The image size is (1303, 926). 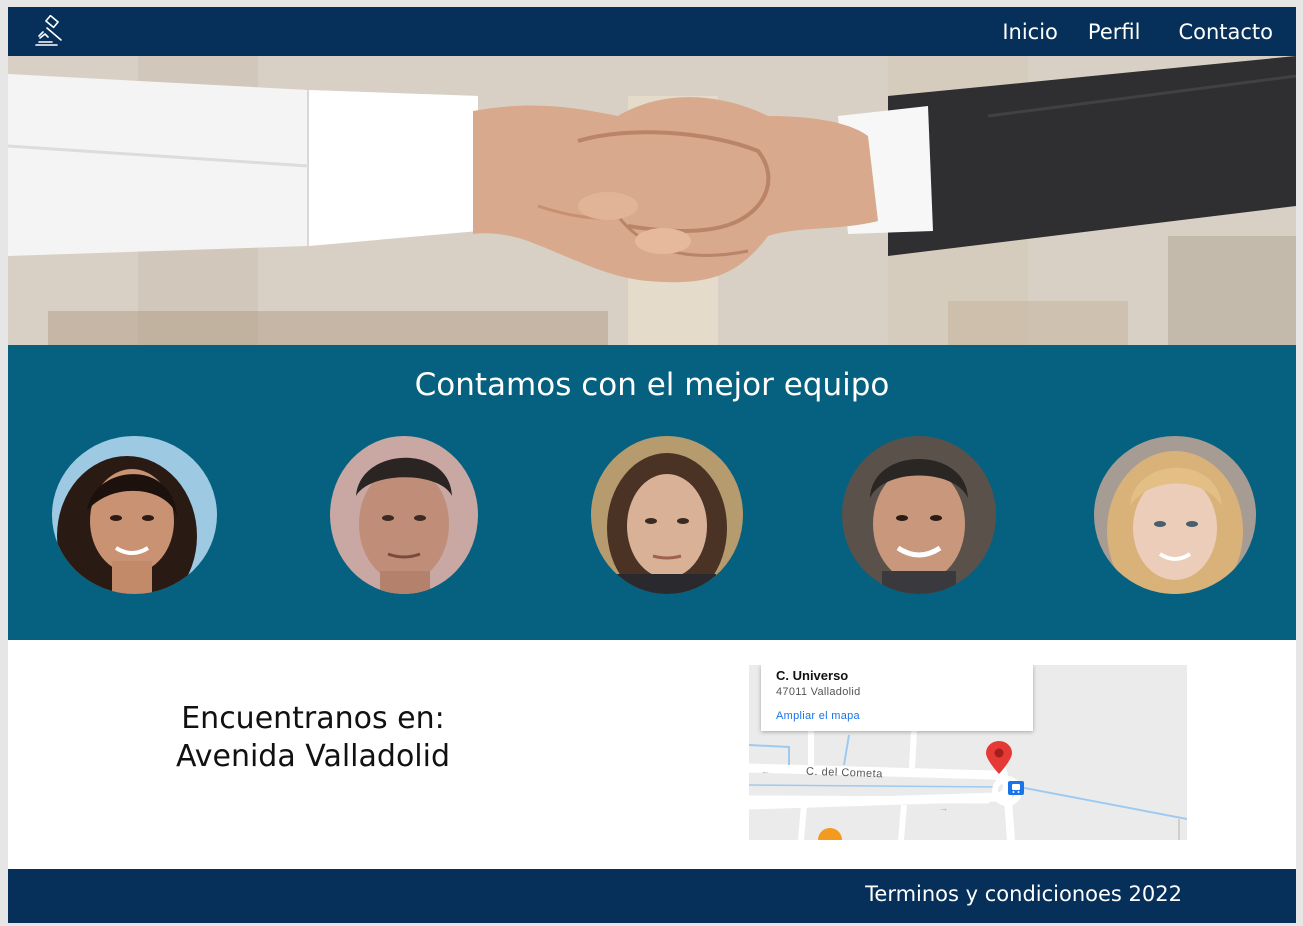 What do you see at coordinates (1023, 894) in the screenshot?
I see `terms-link: Terminos y condicionoes 2022` at bounding box center [1023, 894].